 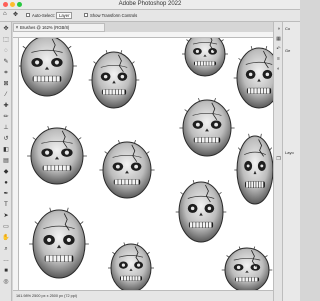 I want to click on auto-select-label: Auto-Select:, so click(x=43, y=15).